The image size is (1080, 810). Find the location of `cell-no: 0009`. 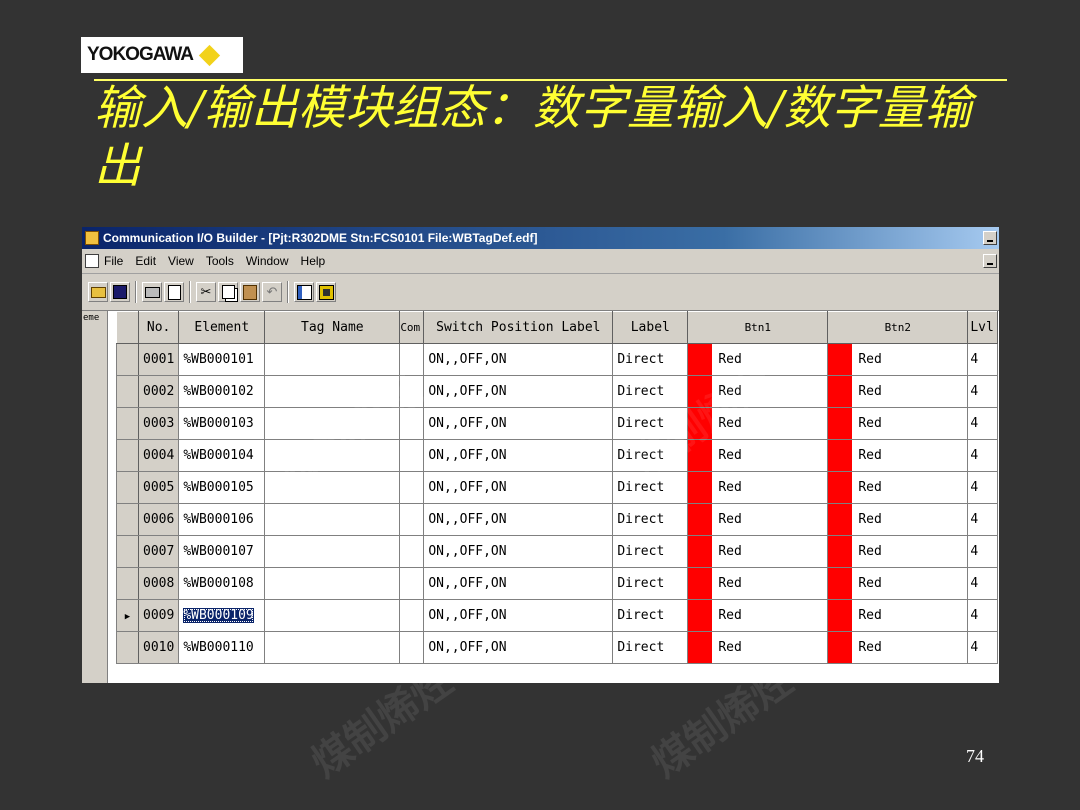

cell-no: 0009 is located at coordinates (158, 615).